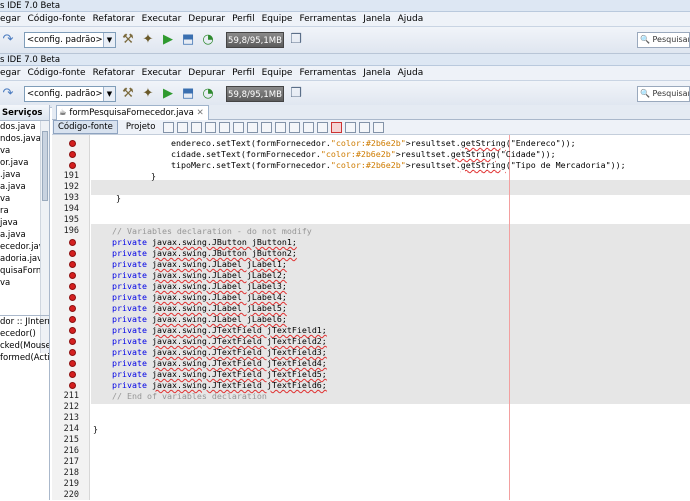  Describe the element at coordinates (199, 319) in the screenshot. I see `code-line: private javax.swing.JLabel jLabel6;` at that location.